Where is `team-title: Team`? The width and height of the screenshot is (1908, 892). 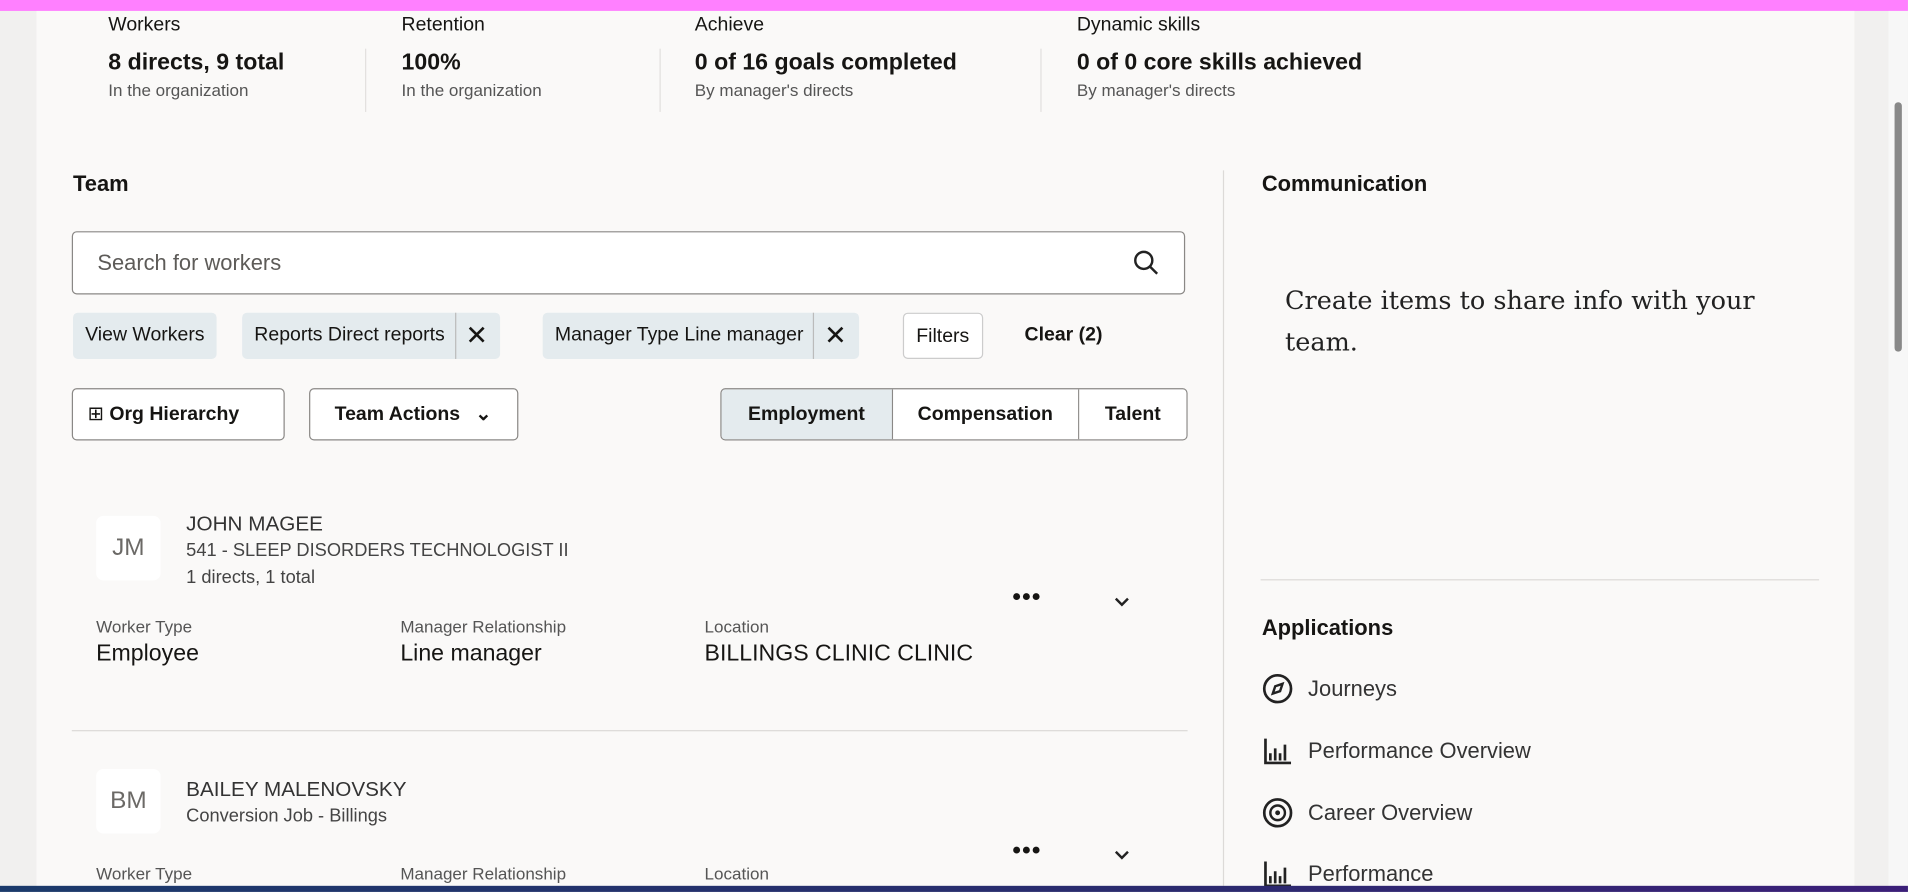 team-title: Team is located at coordinates (101, 183).